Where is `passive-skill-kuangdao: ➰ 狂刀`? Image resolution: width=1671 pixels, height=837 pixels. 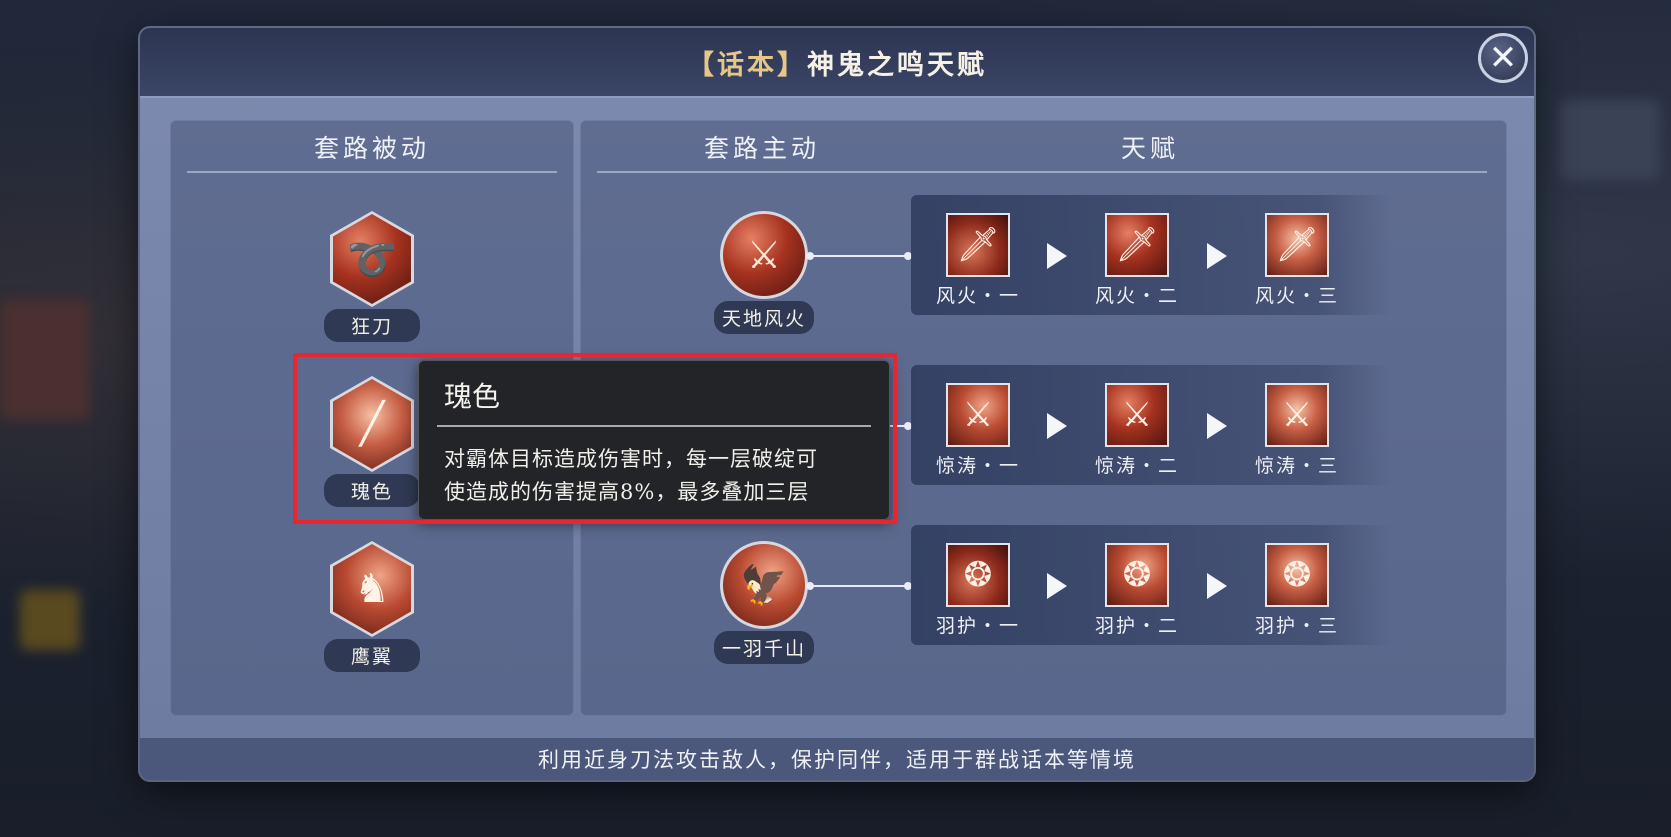 passive-skill-kuangdao: ➰ 狂刀 is located at coordinates (372, 276).